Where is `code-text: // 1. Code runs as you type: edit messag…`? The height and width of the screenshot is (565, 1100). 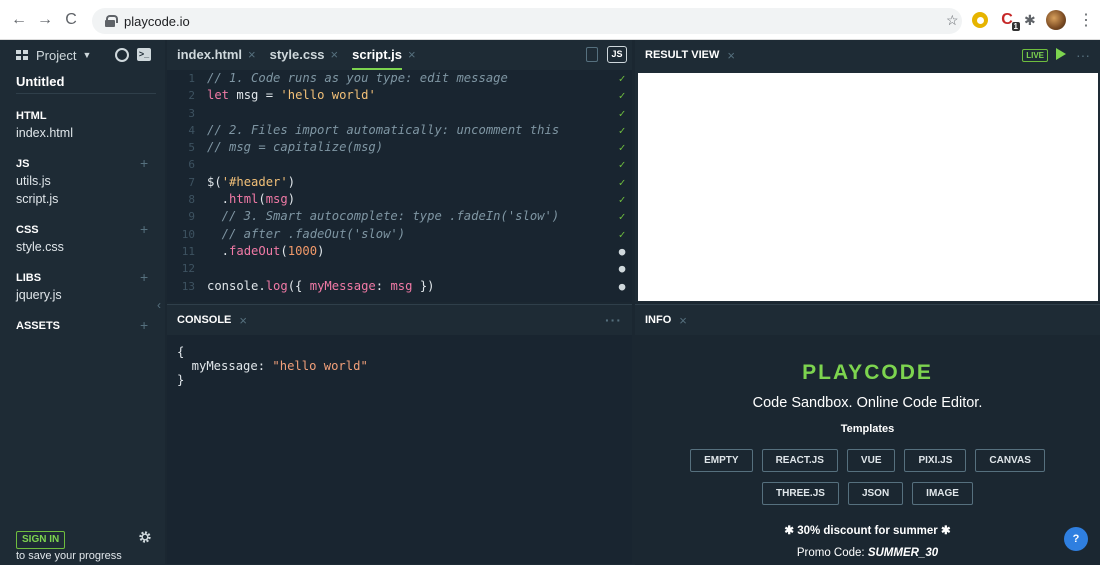 code-text: // 1. Code runs as you type: edit messag… is located at coordinates (409, 78).